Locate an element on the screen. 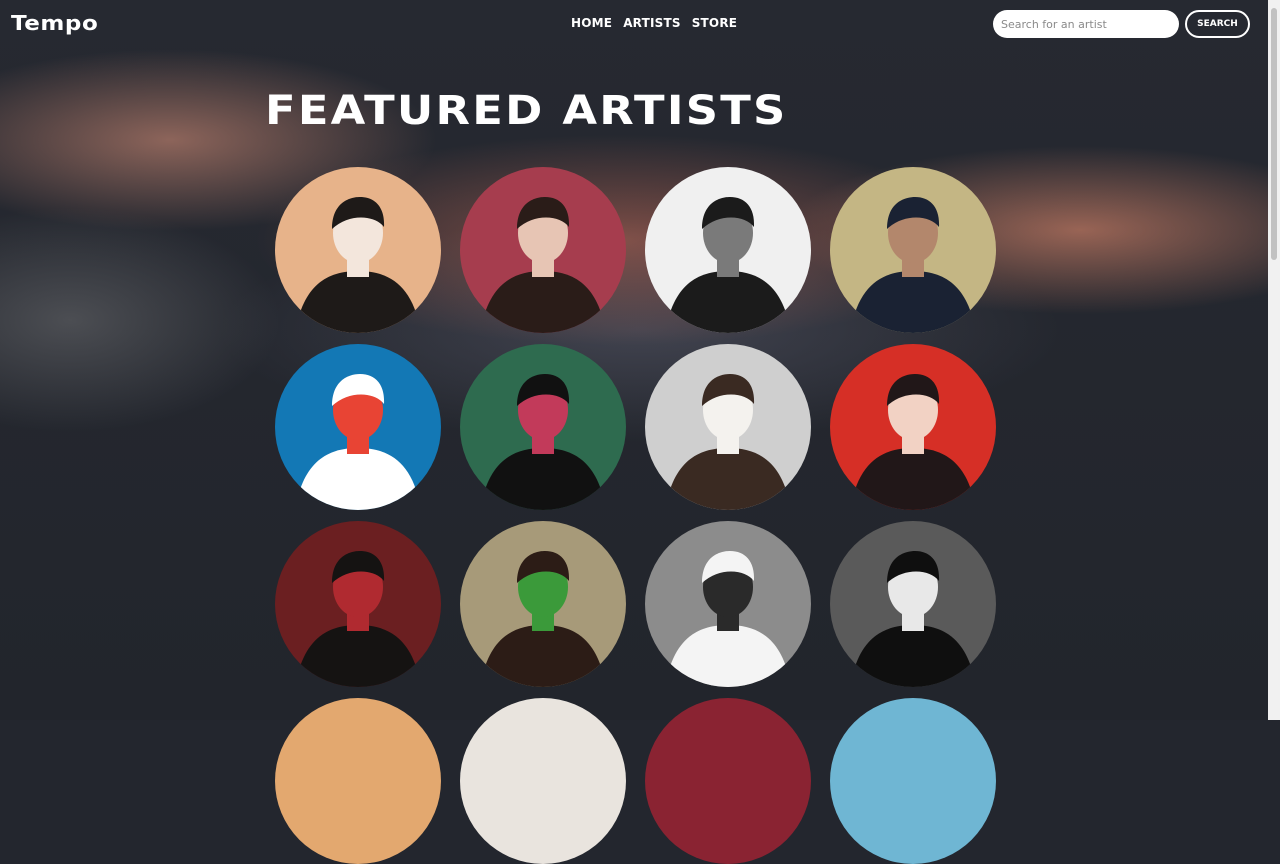 This screenshot has width=1280, height=864. top-nav-bar: Tempo HOME ARTISTS STORE SEARCH is located at coordinates (634, 24).